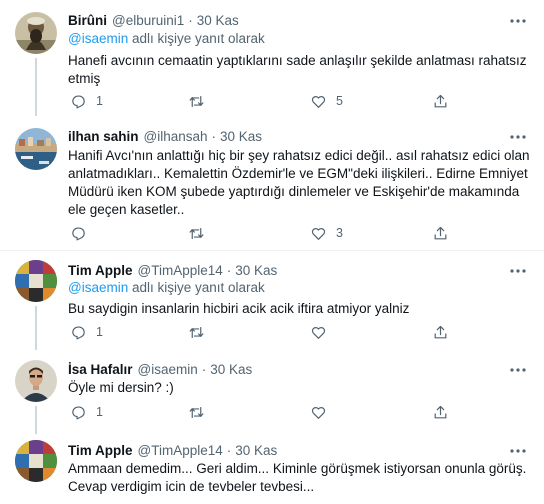  Describe the element at coordinates (148, 20) in the screenshot. I see `user-handle: @elburuini1` at that location.